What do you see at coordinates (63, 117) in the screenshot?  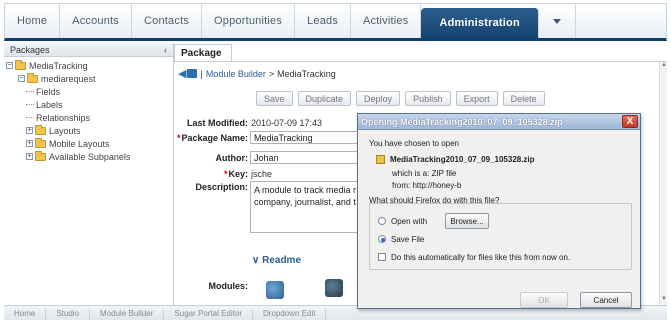 I see `tree-node-label: Relationships` at bounding box center [63, 117].